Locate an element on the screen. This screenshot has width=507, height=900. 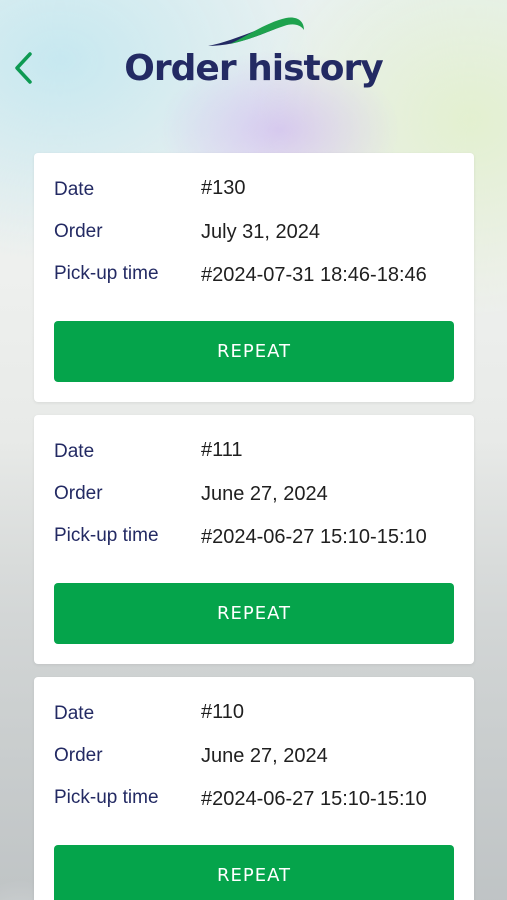
page-title: Order history is located at coordinates (253, 68).